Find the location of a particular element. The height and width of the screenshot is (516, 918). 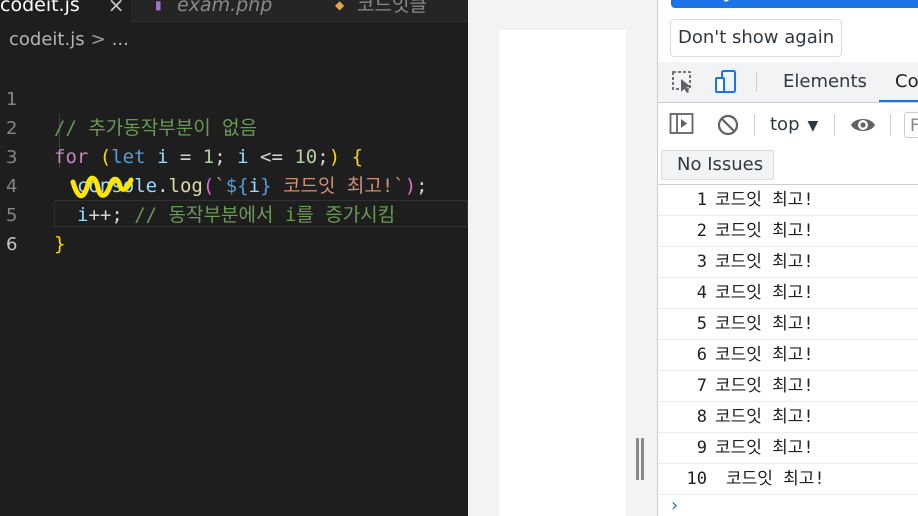

console-message: 4 코드잇 최고! is located at coordinates (788, 293).